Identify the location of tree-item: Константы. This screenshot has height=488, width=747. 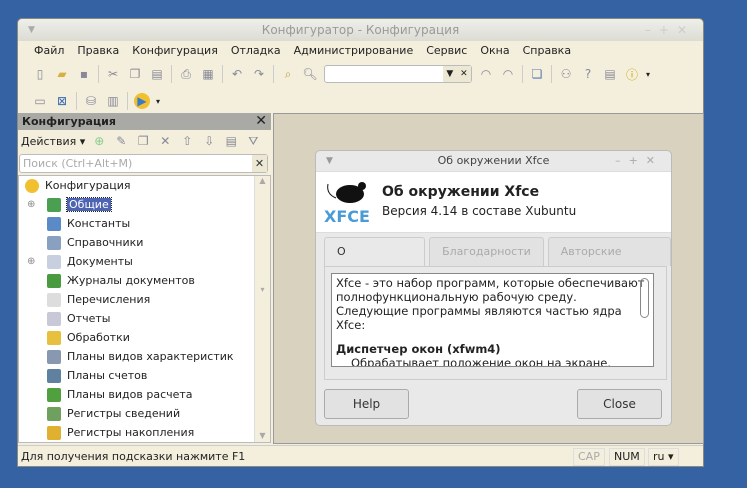
(144, 223).